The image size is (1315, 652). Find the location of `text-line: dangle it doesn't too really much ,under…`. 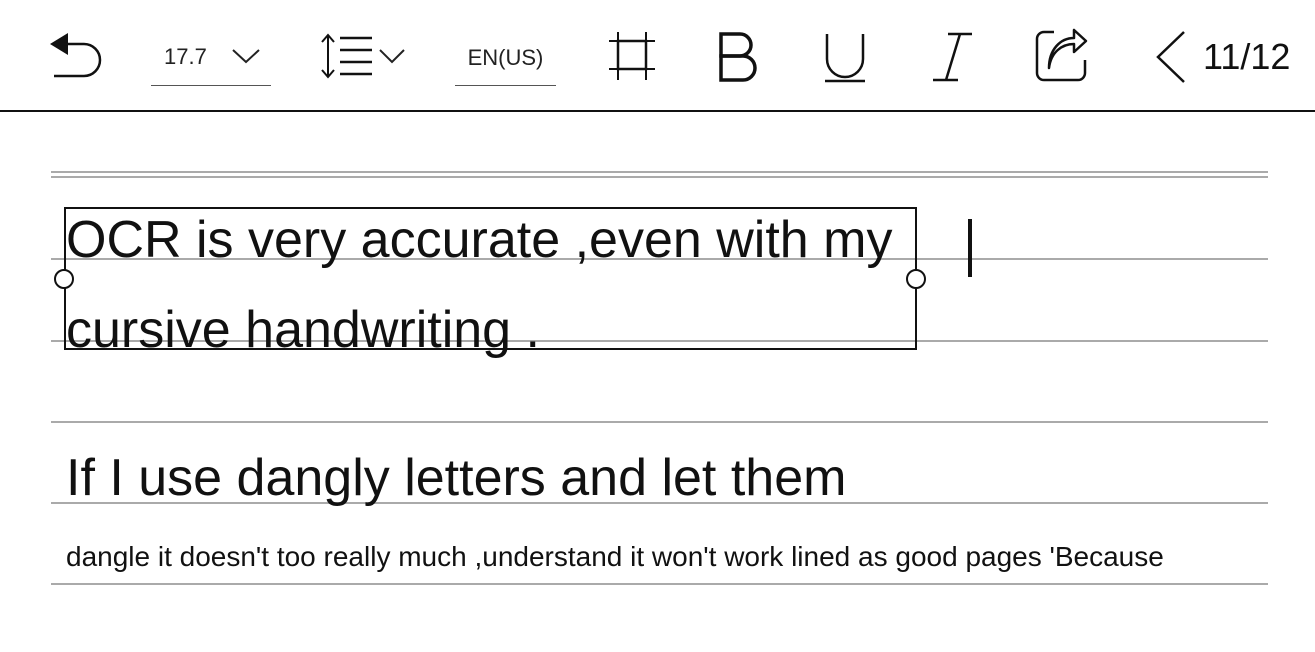

text-line: dangle it doesn't too really much ,under… is located at coordinates (615, 557).